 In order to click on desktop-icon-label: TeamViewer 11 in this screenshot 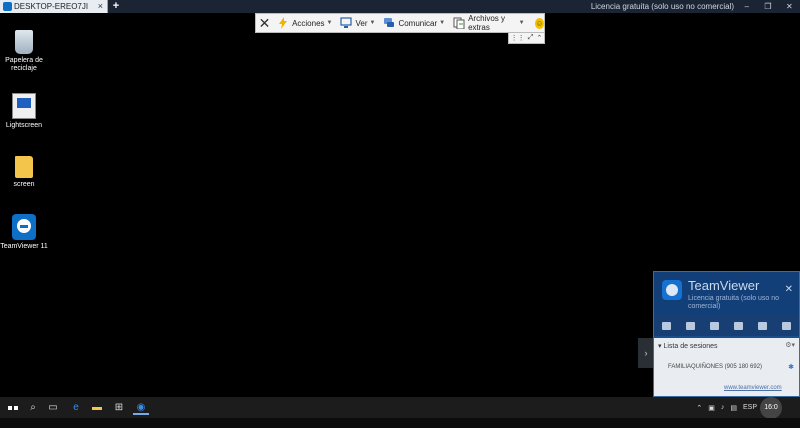, I will do `click(24, 246)`.